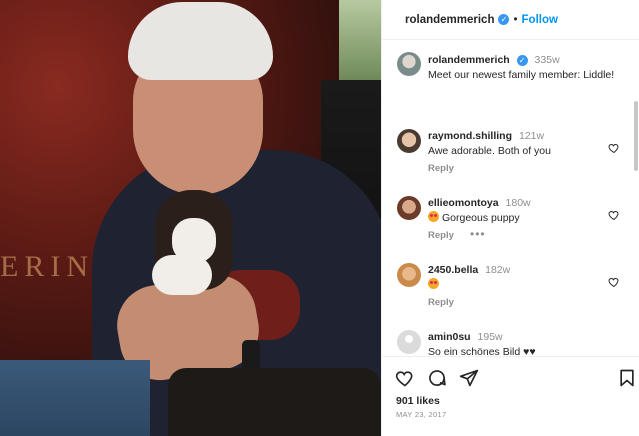 This screenshot has width=639, height=436. I want to click on puppy-body, so click(182, 275).